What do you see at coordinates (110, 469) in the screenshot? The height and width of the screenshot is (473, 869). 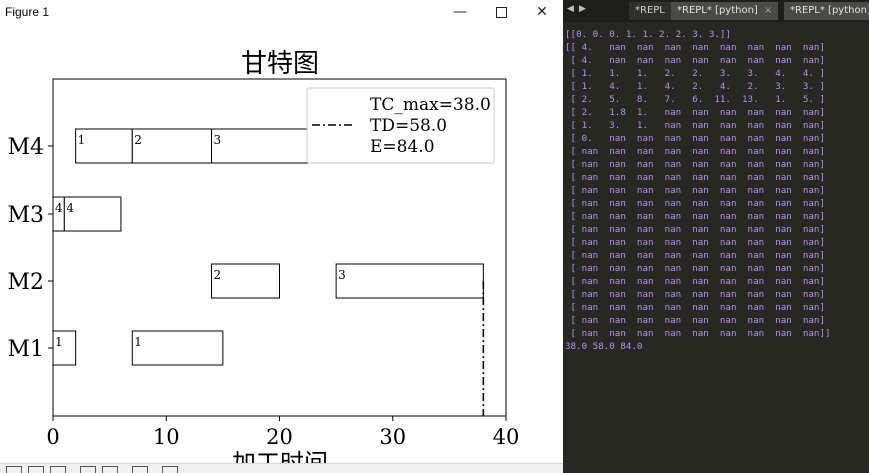 I see `zoom-icon` at bounding box center [110, 469].